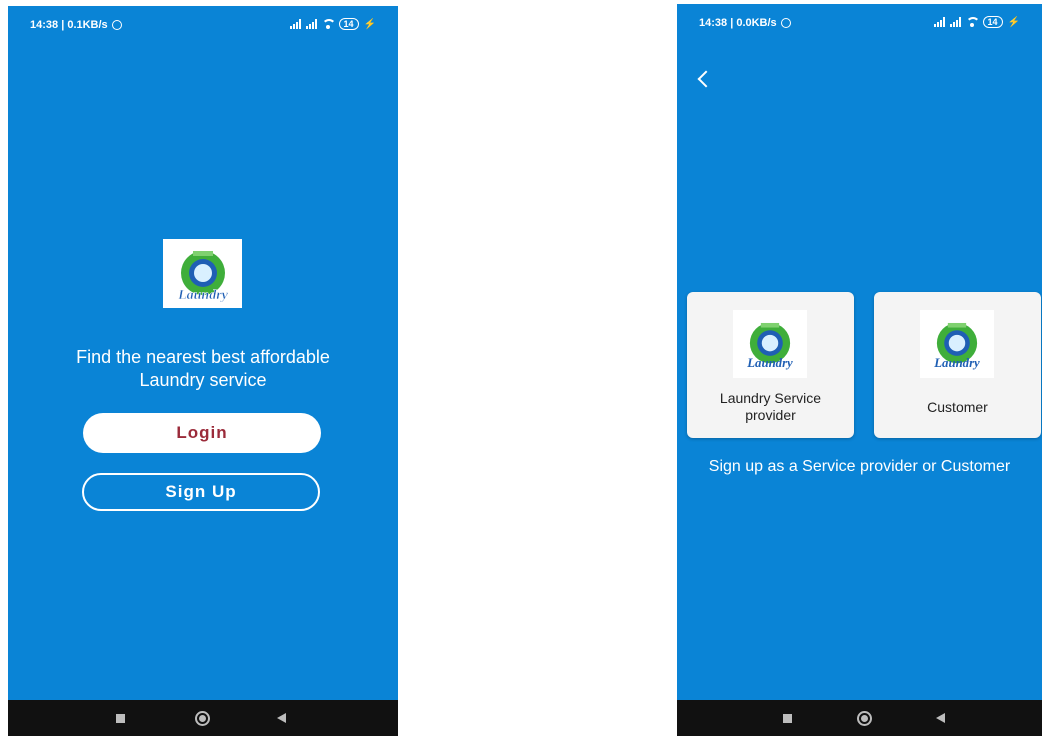 This screenshot has height=738, width=1042. I want to click on service-provider-card: Laundry Laundry Service provider, so click(770, 365).